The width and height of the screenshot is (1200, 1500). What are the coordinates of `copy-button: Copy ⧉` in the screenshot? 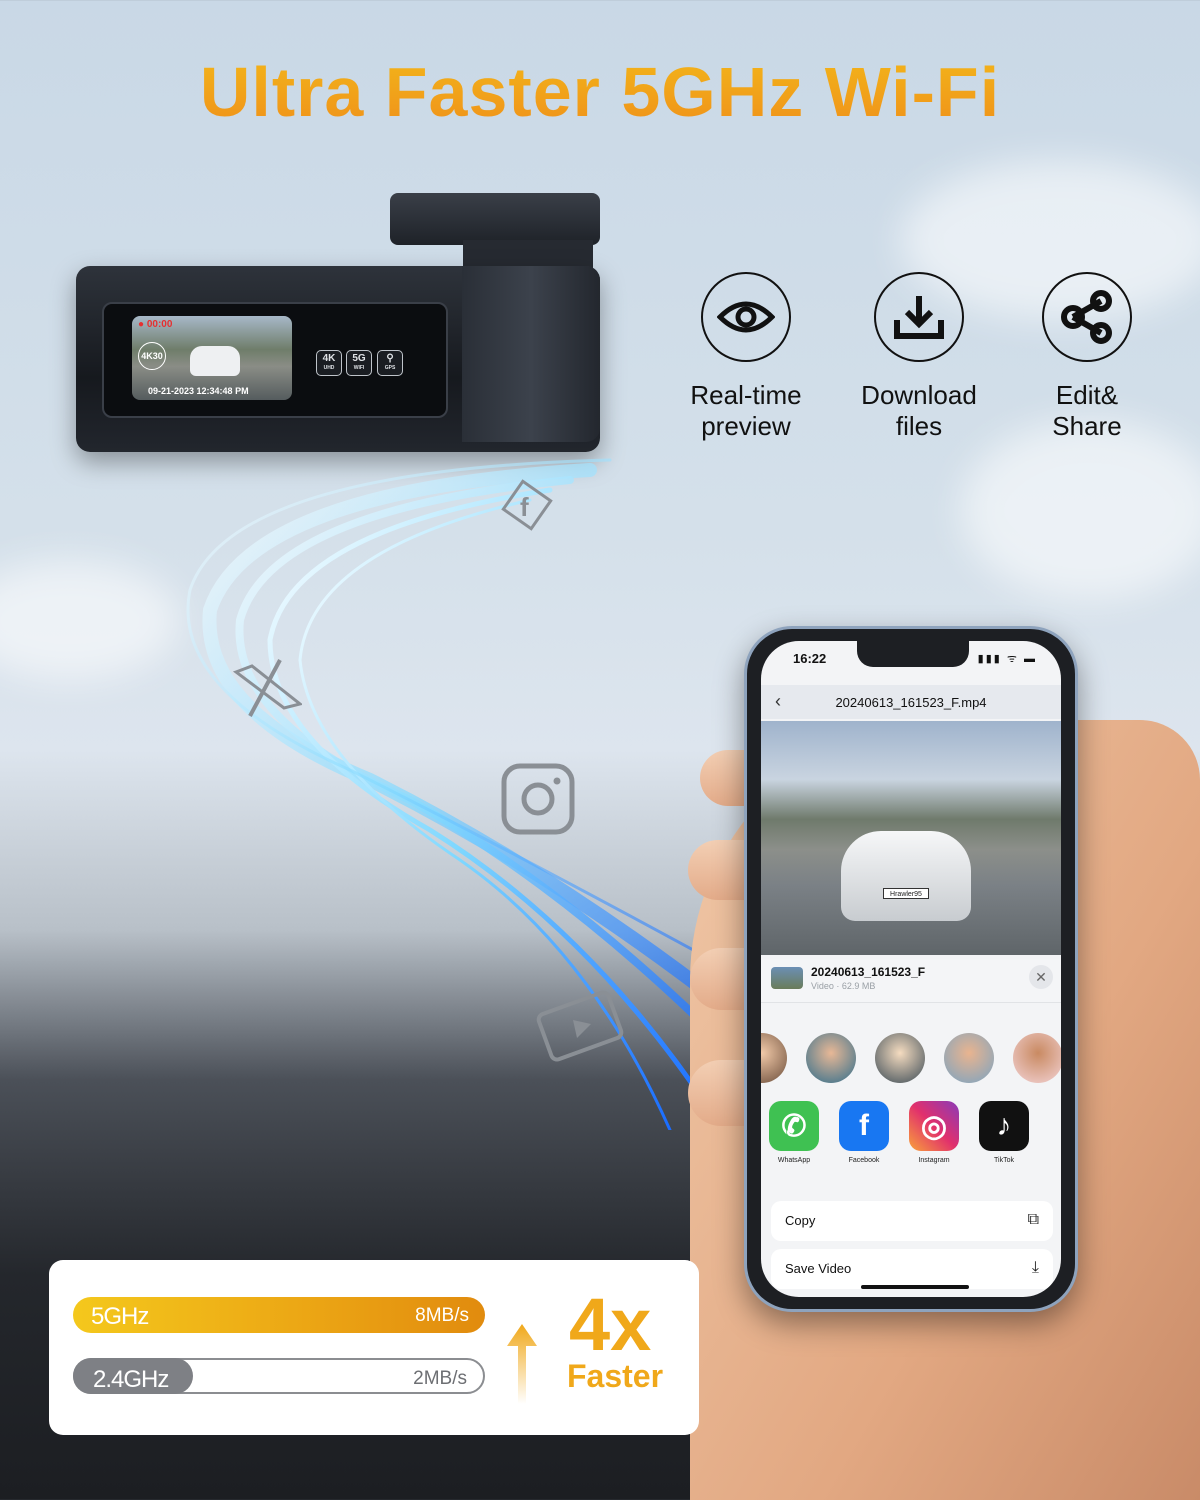 It's located at (912, 1221).